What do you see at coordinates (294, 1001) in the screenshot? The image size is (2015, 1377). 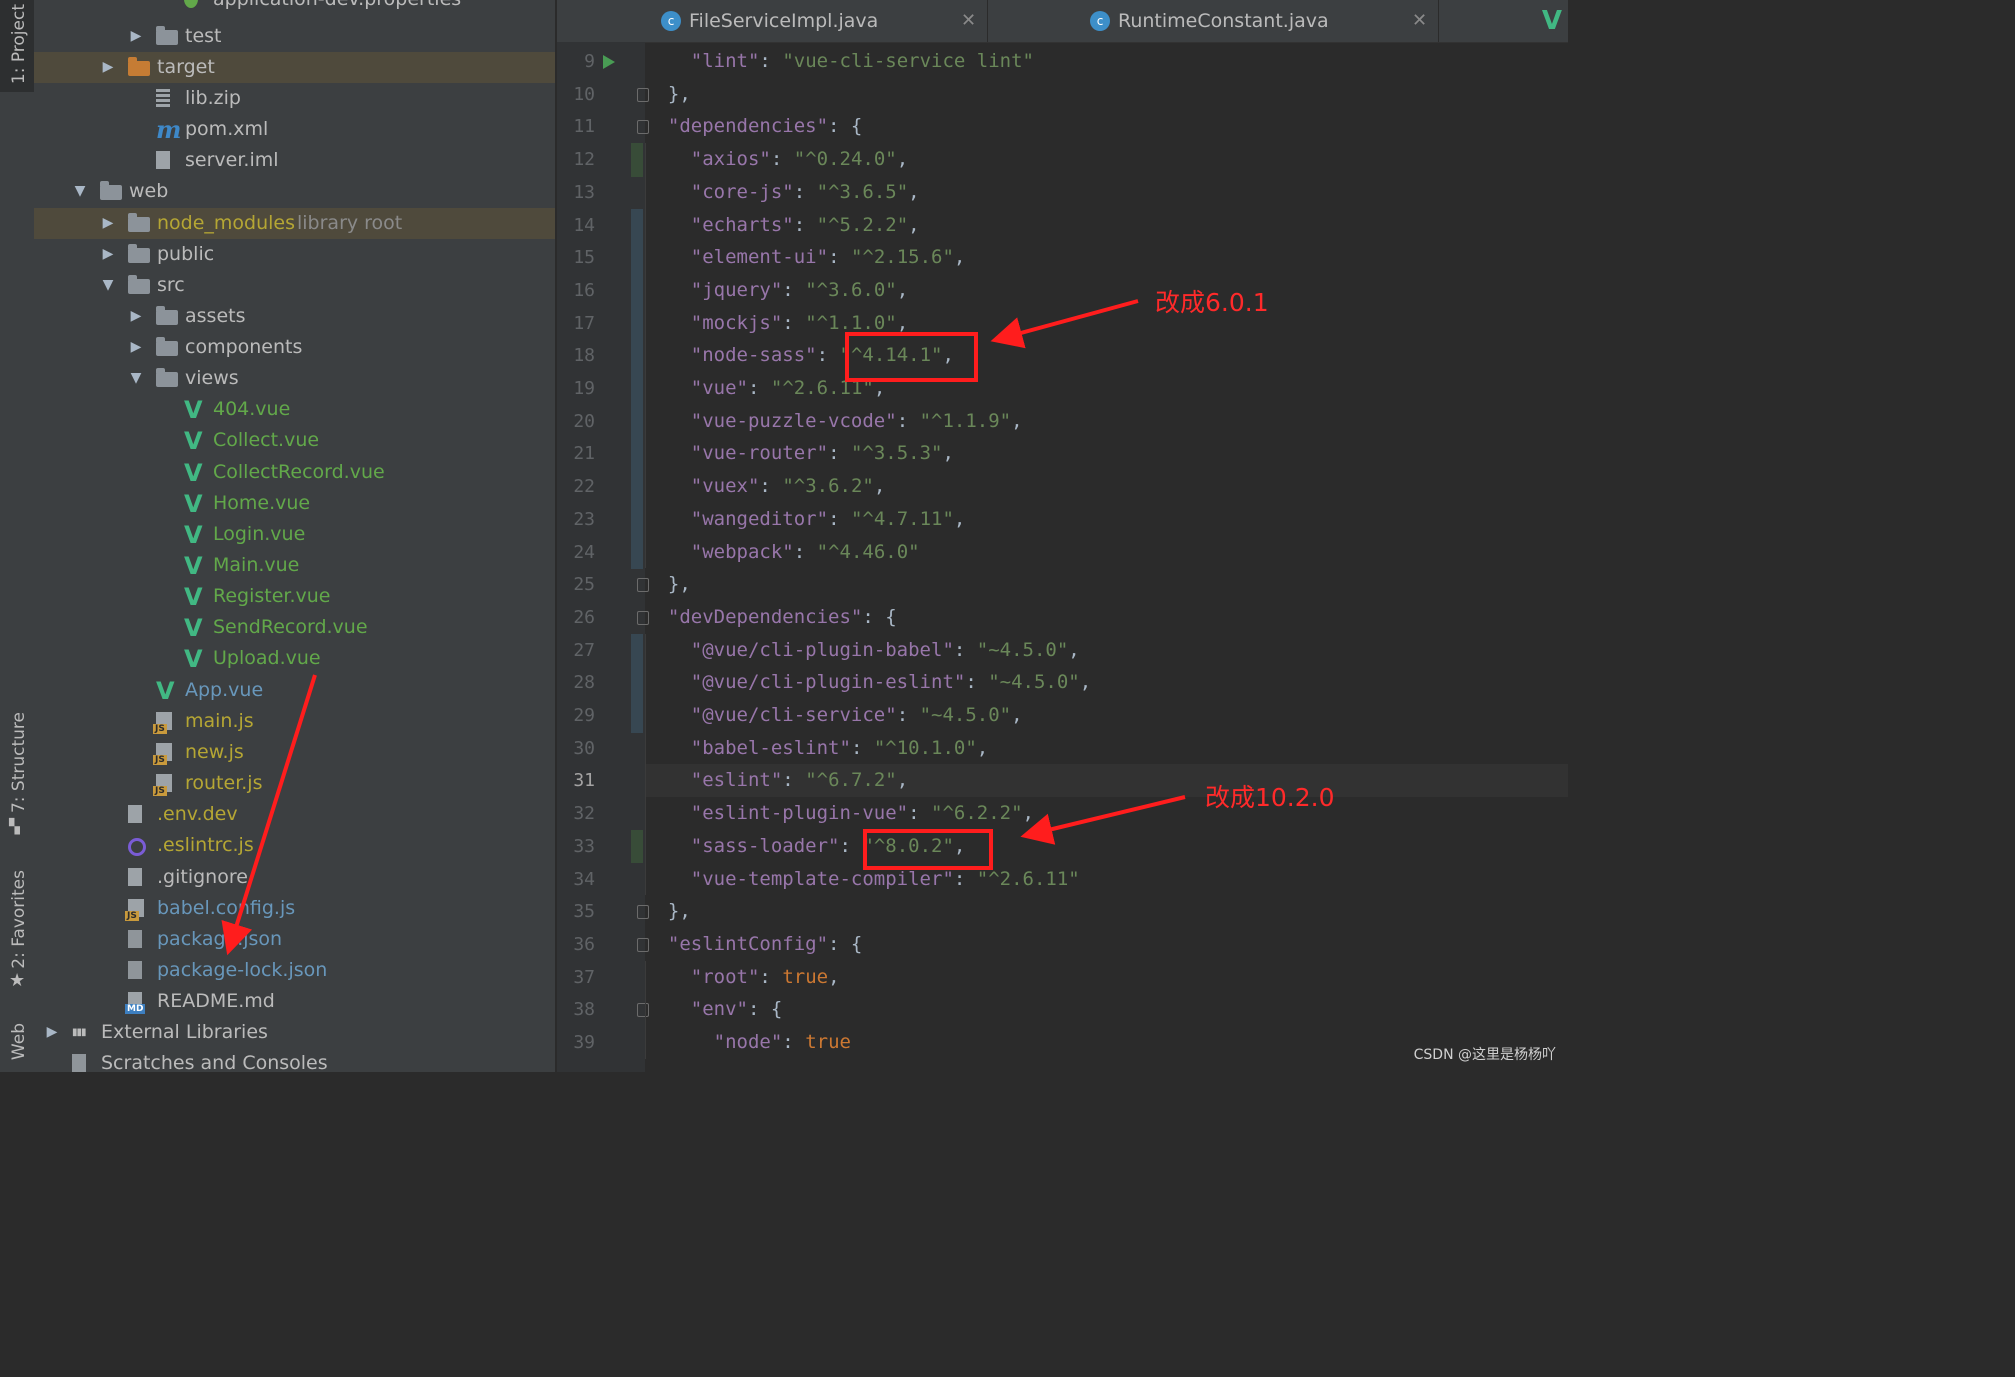 I see `tree-item: README.md` at bounding box center [294, 1001].